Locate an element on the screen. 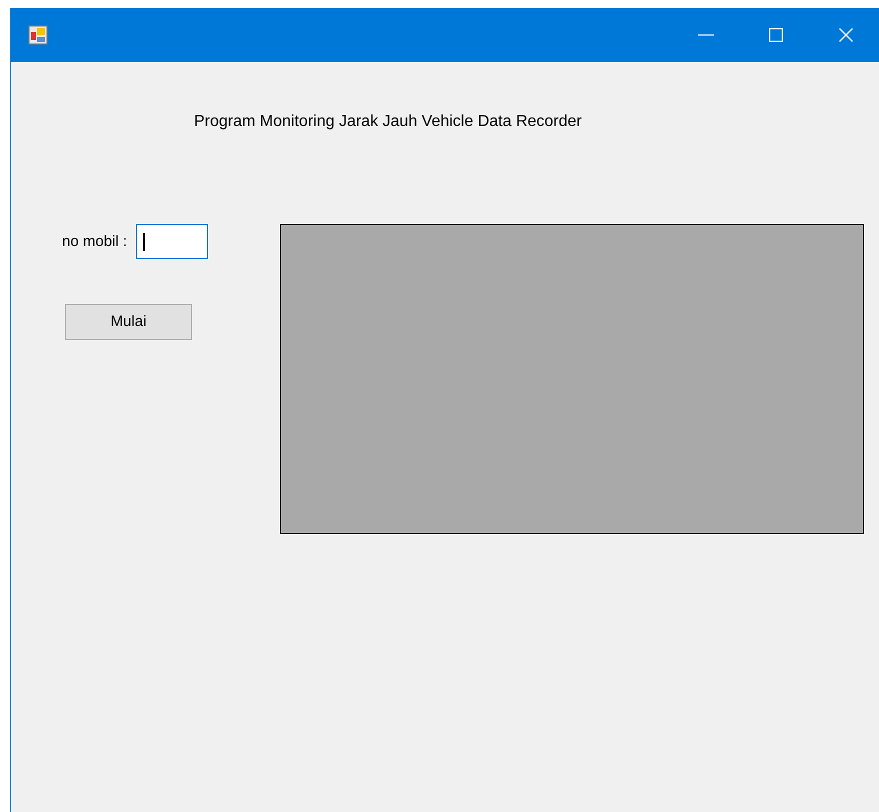  input-field is located at coordinates (172, 241).